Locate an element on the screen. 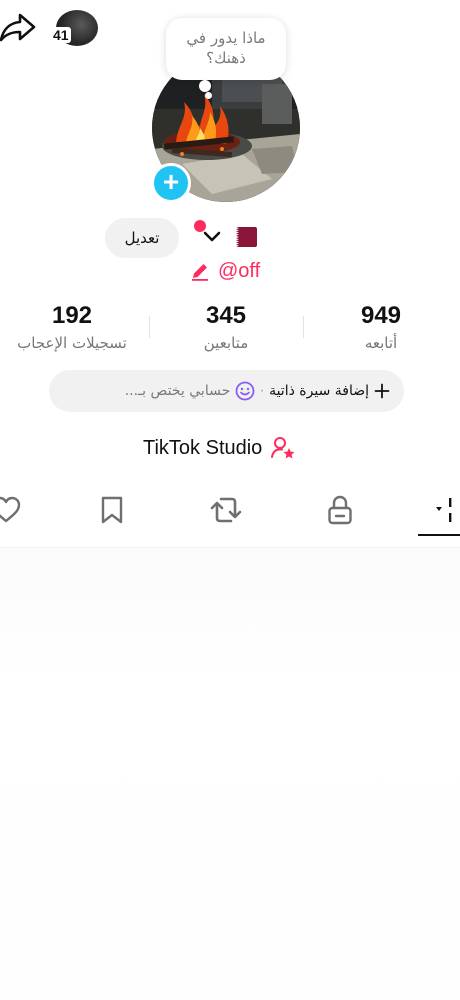  add-bio-label: إضافة سيرة ذاتية is located at coordinates (319, 391).